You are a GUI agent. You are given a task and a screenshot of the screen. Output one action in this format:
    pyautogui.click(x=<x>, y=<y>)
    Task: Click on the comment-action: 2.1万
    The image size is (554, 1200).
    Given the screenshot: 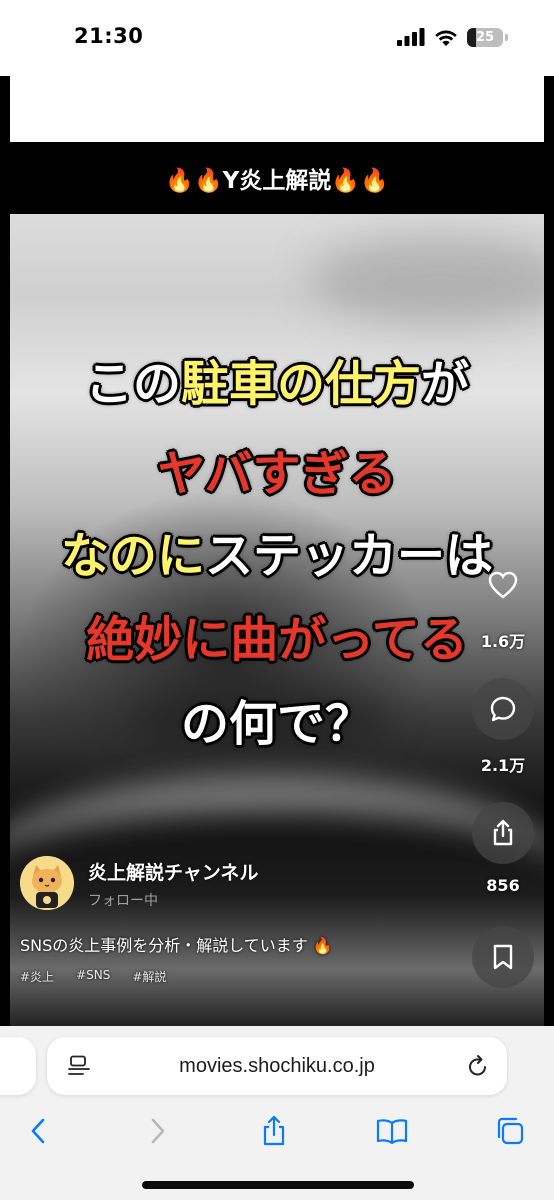 What is the action you would take?
    pyautogui.click(x=503, y=727)
    